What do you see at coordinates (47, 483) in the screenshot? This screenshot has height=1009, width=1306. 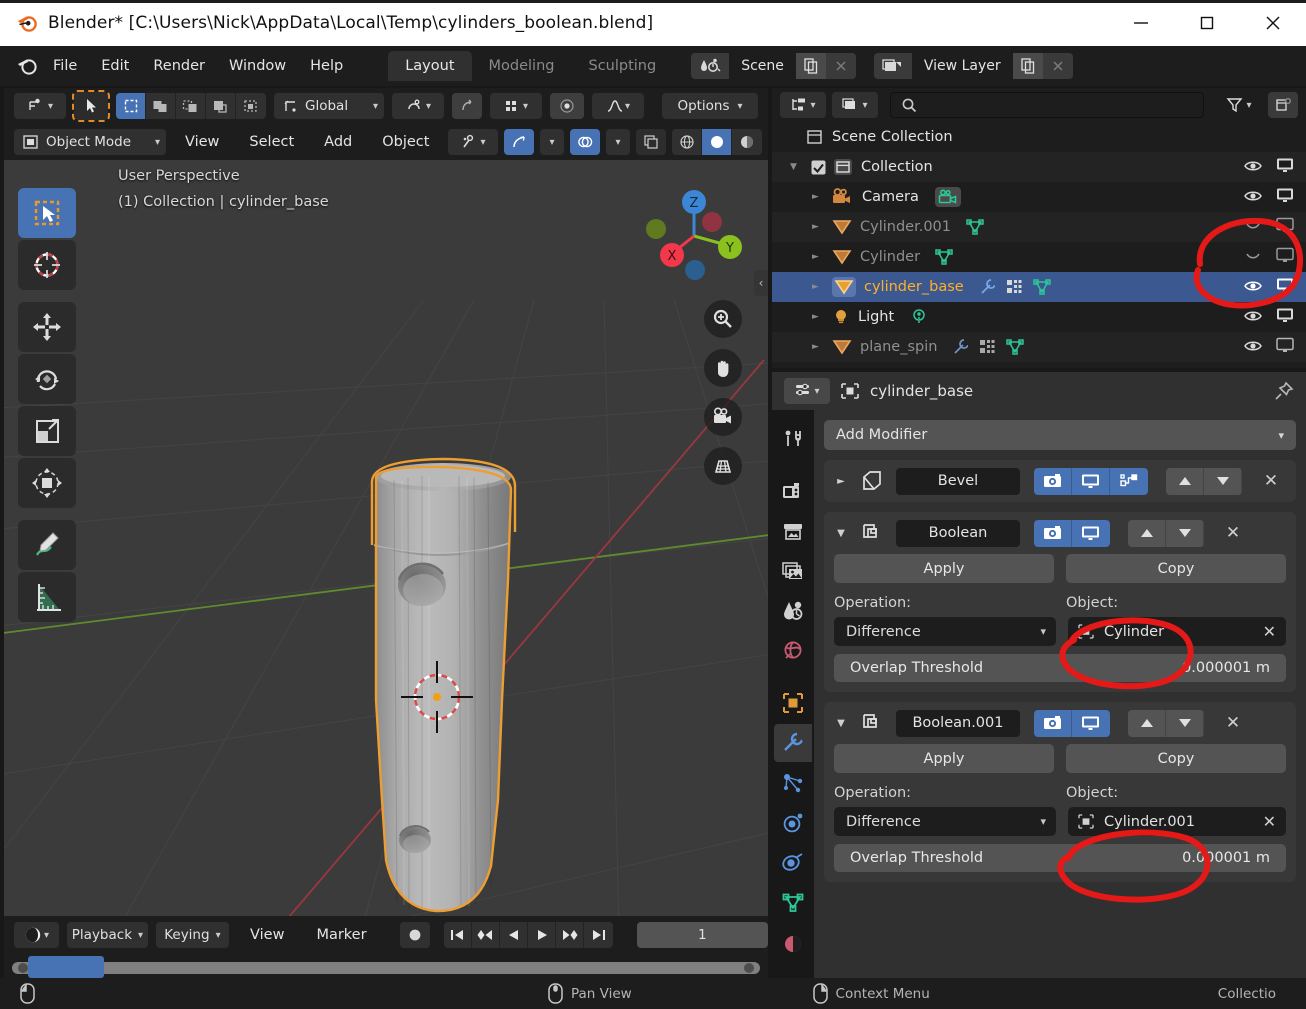 I see `transform-tool` at bounding box center [47, 483].